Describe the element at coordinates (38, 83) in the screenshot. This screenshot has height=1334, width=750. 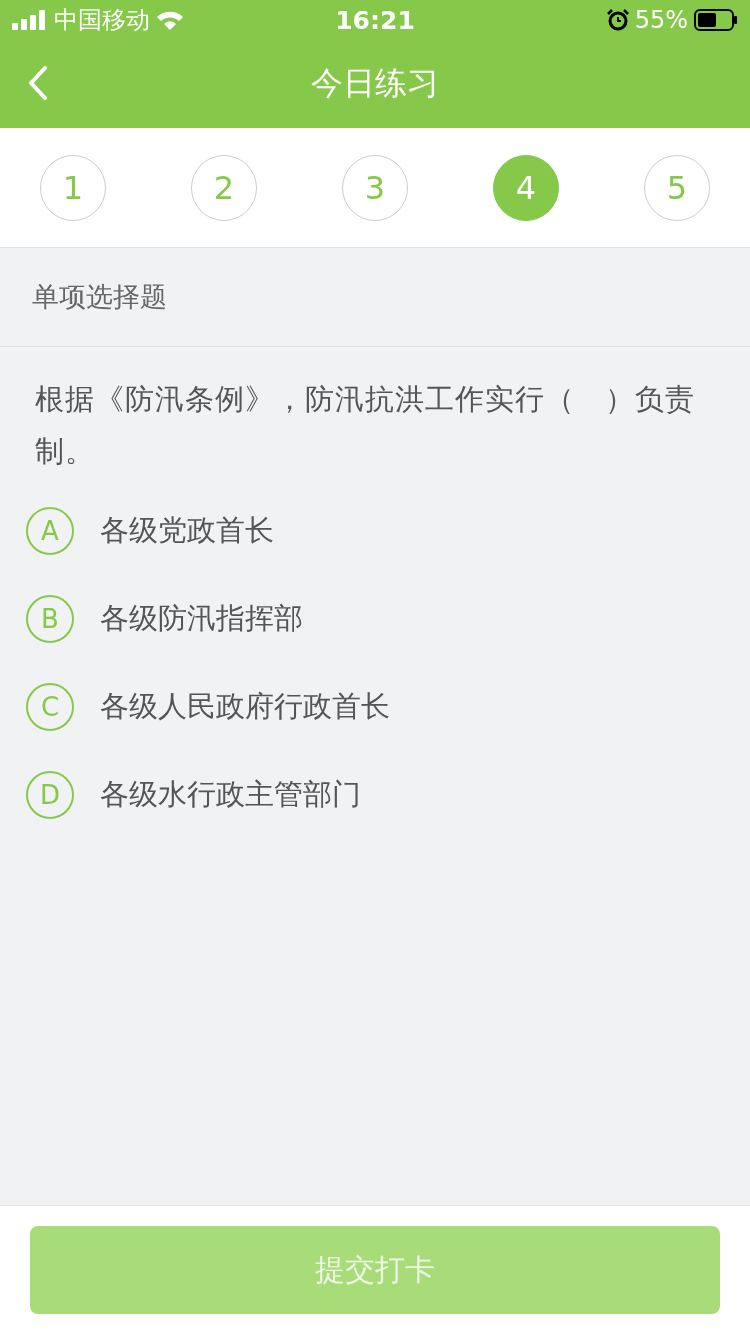
I see `back-icon` at that location.